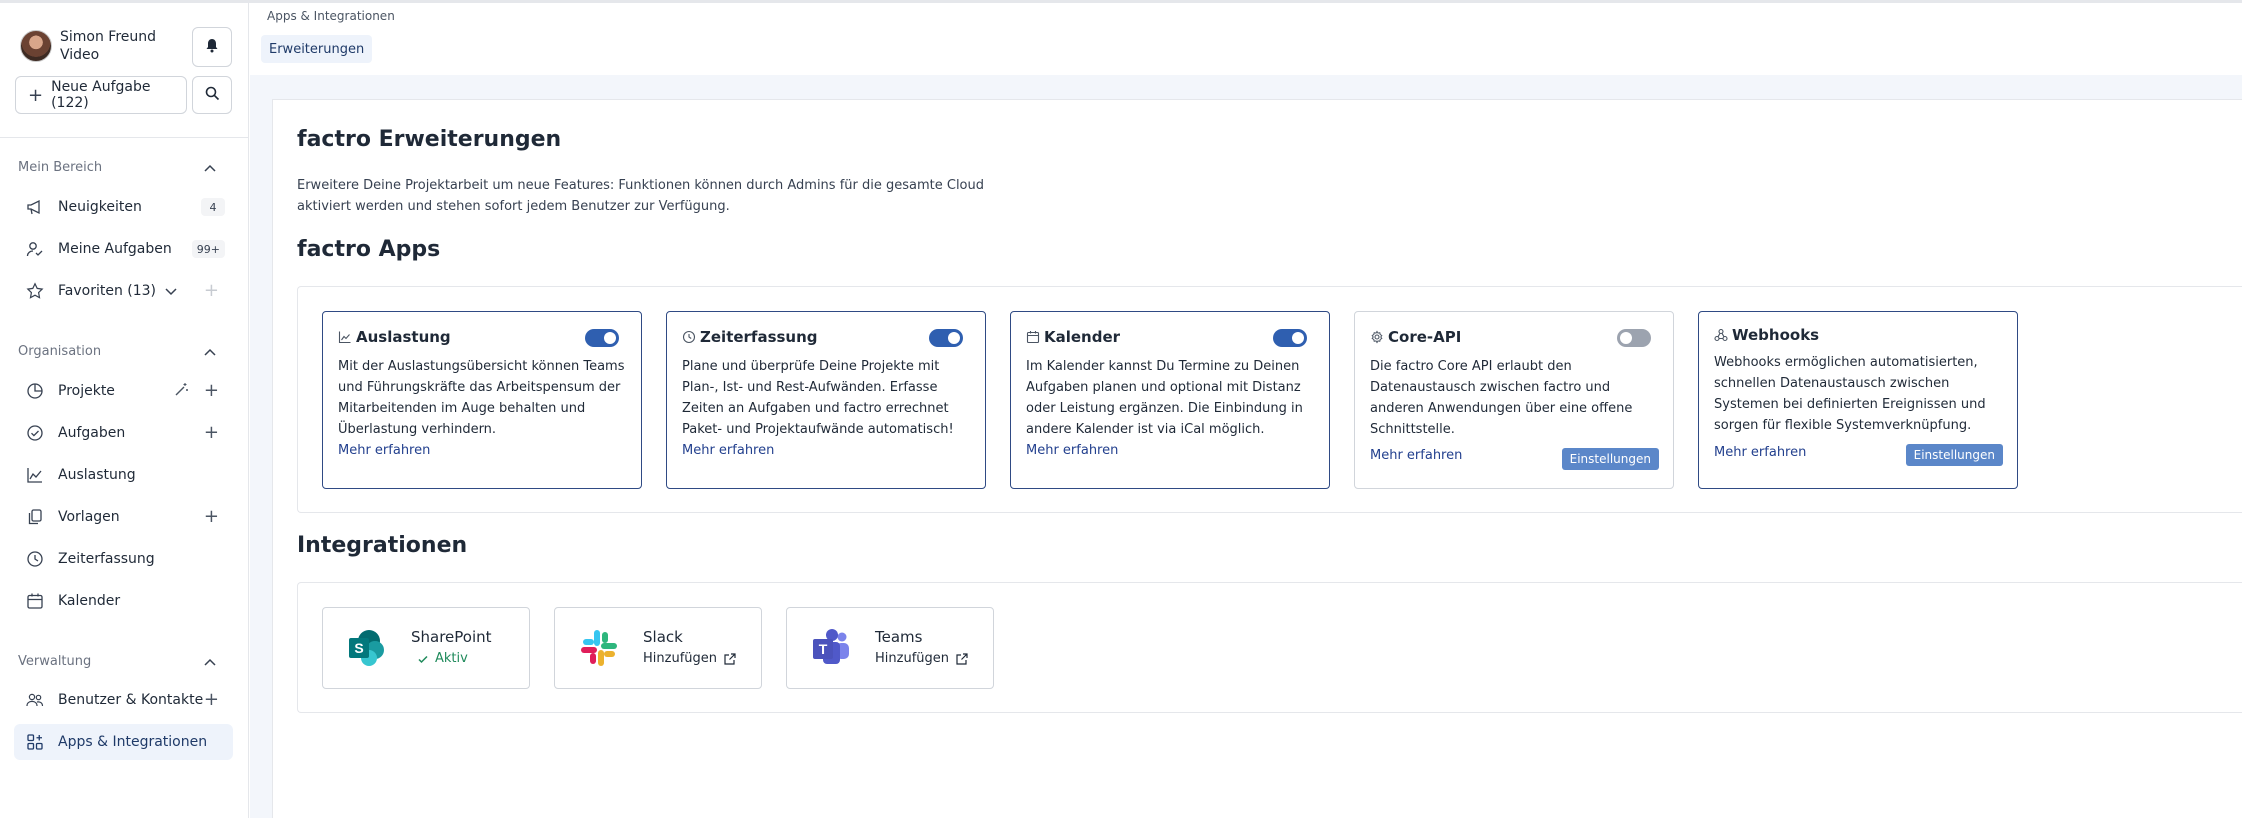  What do you see at coordinates (36, 46) in the screenshot?
I see `avatar` at bounding box center [36, 46].